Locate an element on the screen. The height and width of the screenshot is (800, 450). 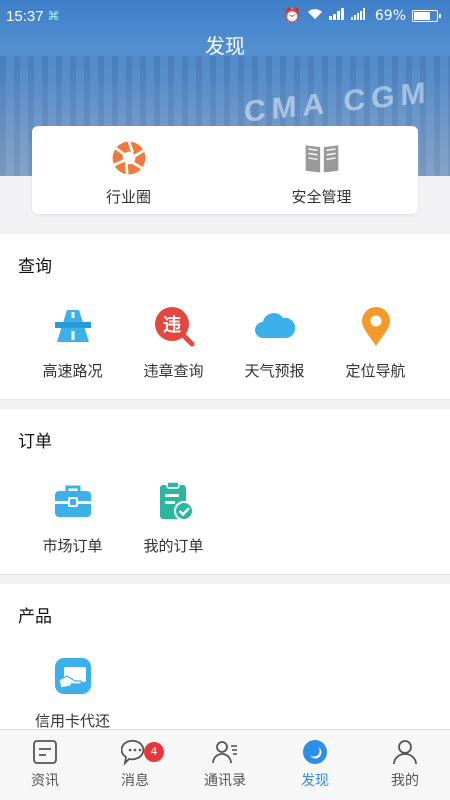
signal-2-icon is located at coordinates (359, 16).